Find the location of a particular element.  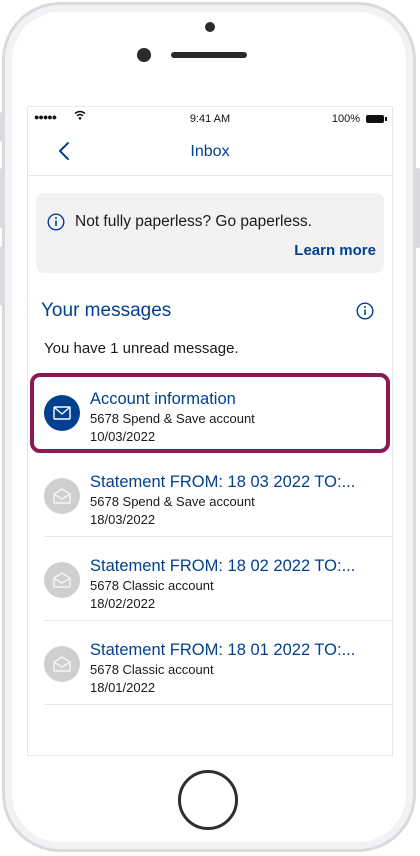

page-title: Inbox is located at coordinates (210, 151).